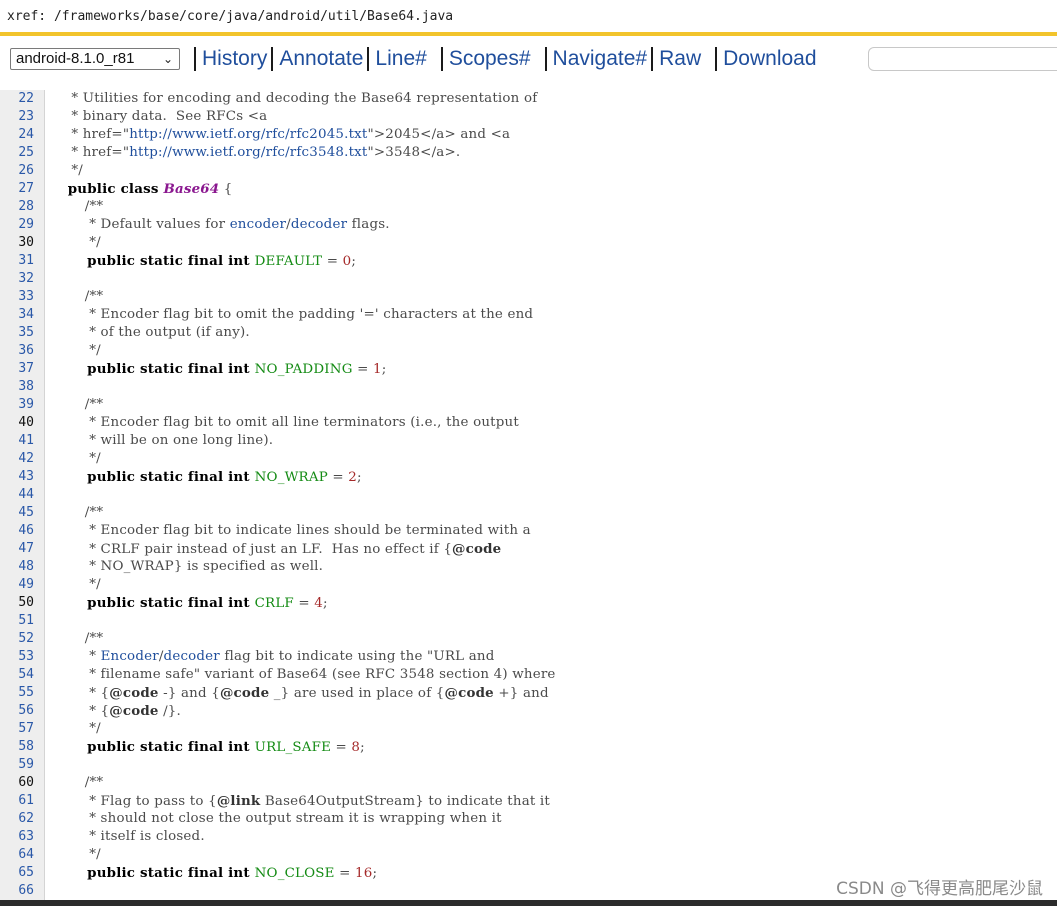  What do you see at coordinates (17, 729) in the screenshot?
I see `line-number-link: 57` at bounding box center [17, 729].